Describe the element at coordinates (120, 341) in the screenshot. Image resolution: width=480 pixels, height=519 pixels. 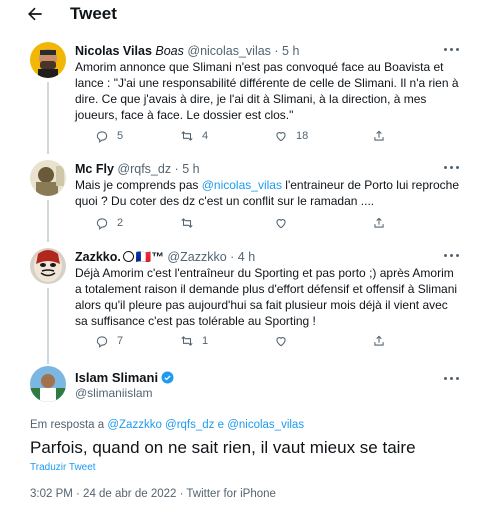
I see `reply-count: 7` at that location.